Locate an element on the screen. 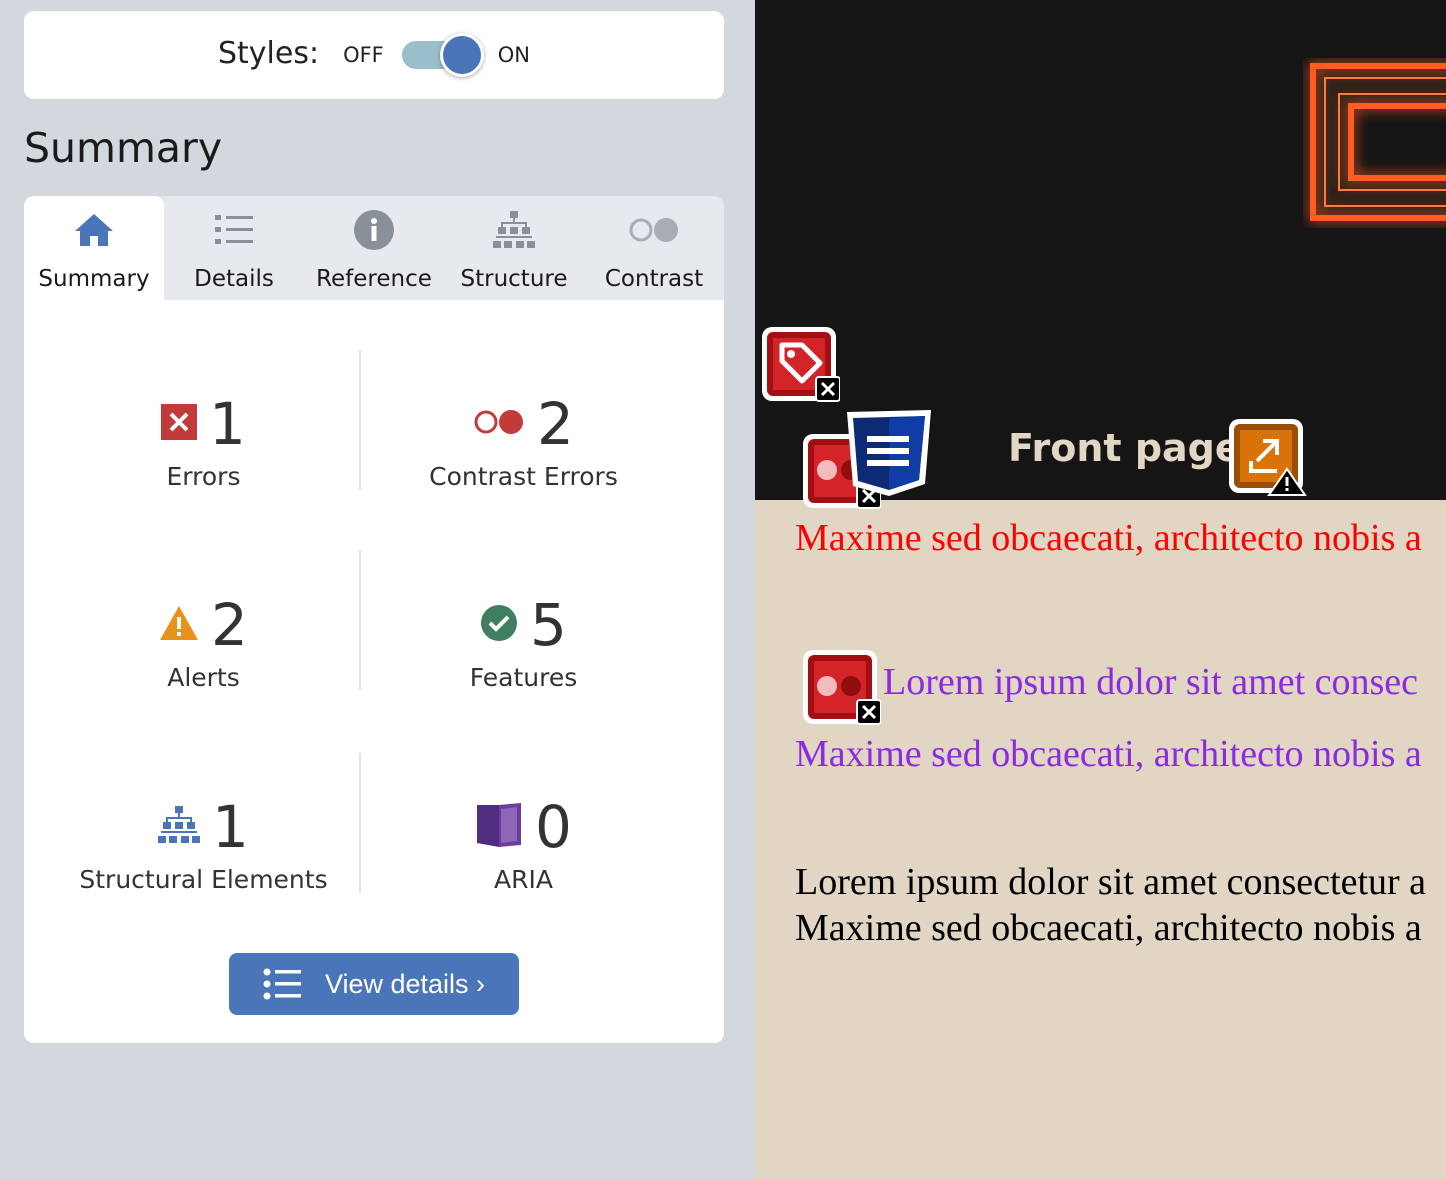 The width and height of the screenshot is (1446, 1180). view-details-label: View details › is located at coordinates (405, 983).